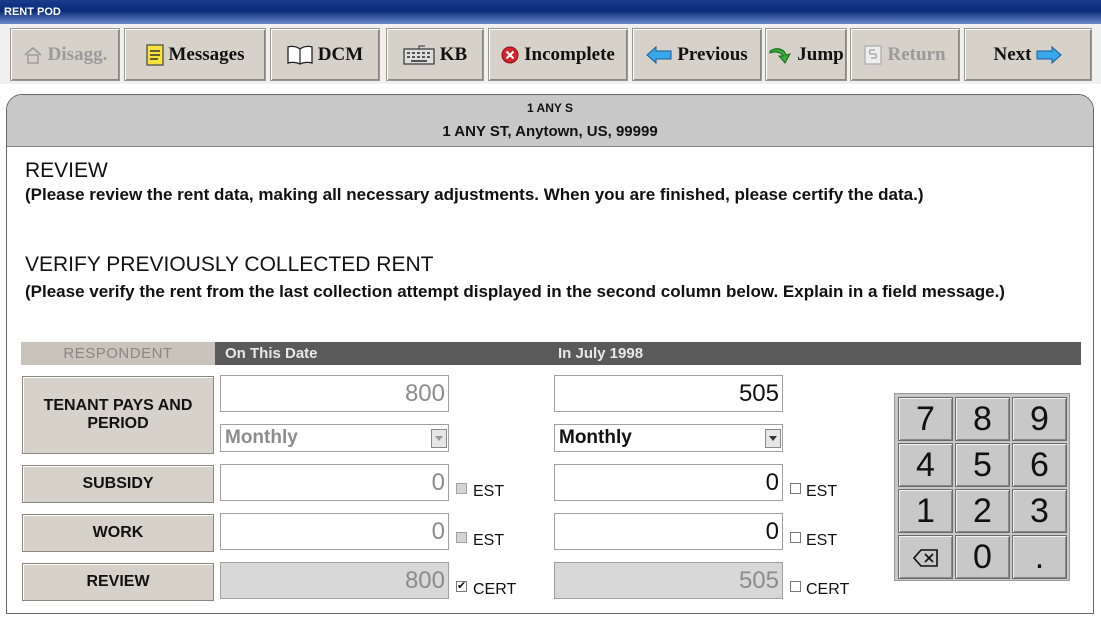 This screenshot has height=619, width=1101. What do you see at coordinates (668, 393) in the screenshot?
I see `tenant-pays-previous-input: 505` at bounding box center [668, 393].